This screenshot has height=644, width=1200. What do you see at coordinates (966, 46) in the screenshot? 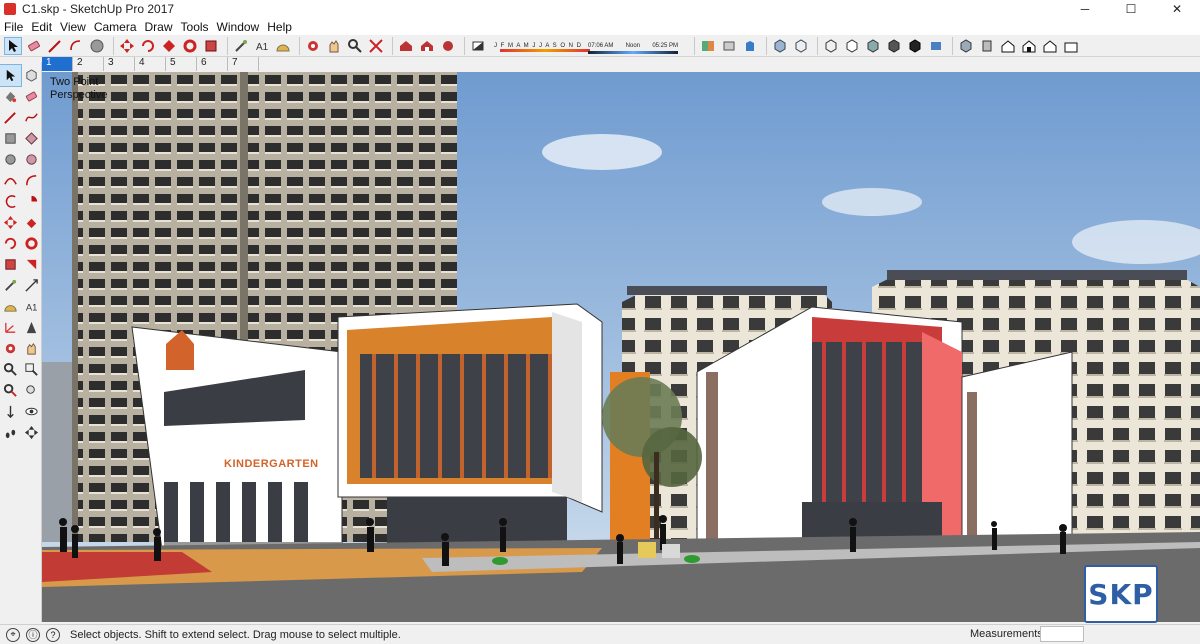
I see `iso-view-icon` at bounding box center [966, 46].